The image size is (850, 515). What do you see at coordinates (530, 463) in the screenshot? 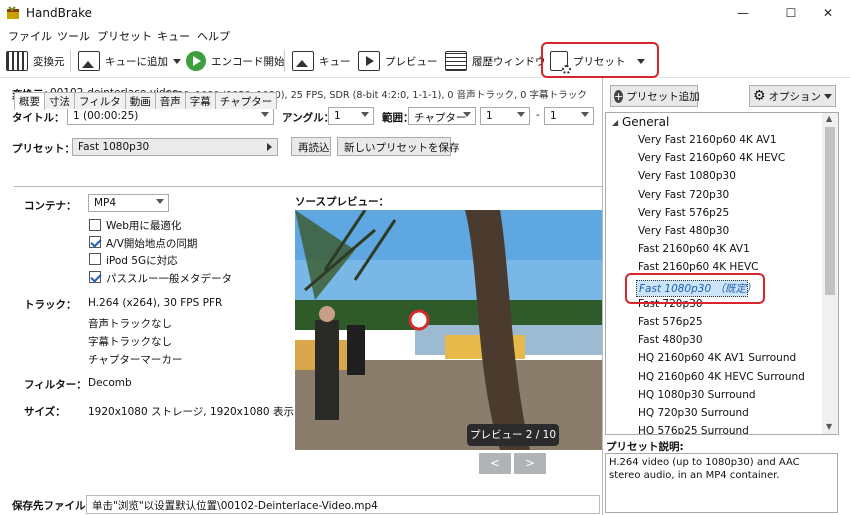
I see `preview-next-button: >` at bounding box center [530, 463].